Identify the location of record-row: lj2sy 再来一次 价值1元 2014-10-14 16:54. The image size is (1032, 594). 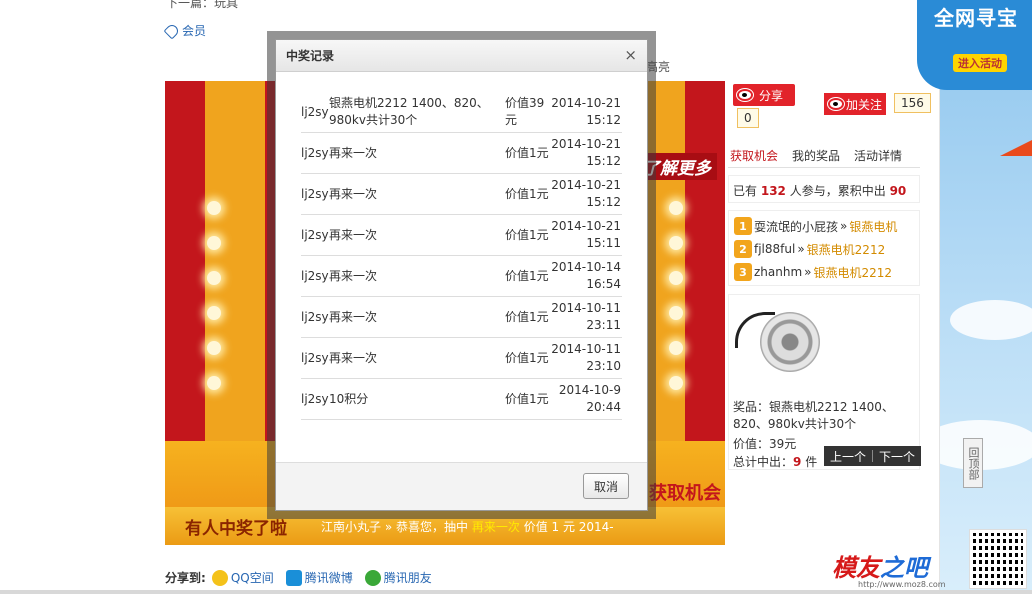
(461, 276).